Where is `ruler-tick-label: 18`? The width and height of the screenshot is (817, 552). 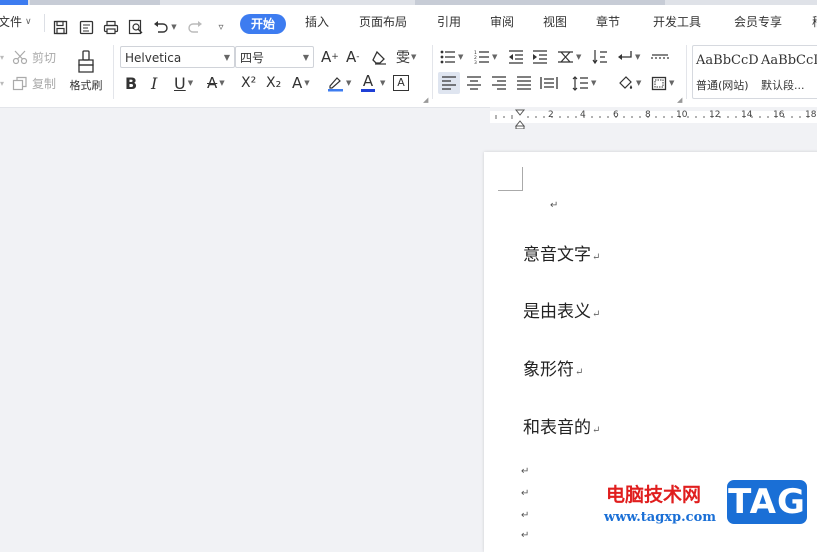 ruler-tick-label: 18 is located at coordinates (811, 115).